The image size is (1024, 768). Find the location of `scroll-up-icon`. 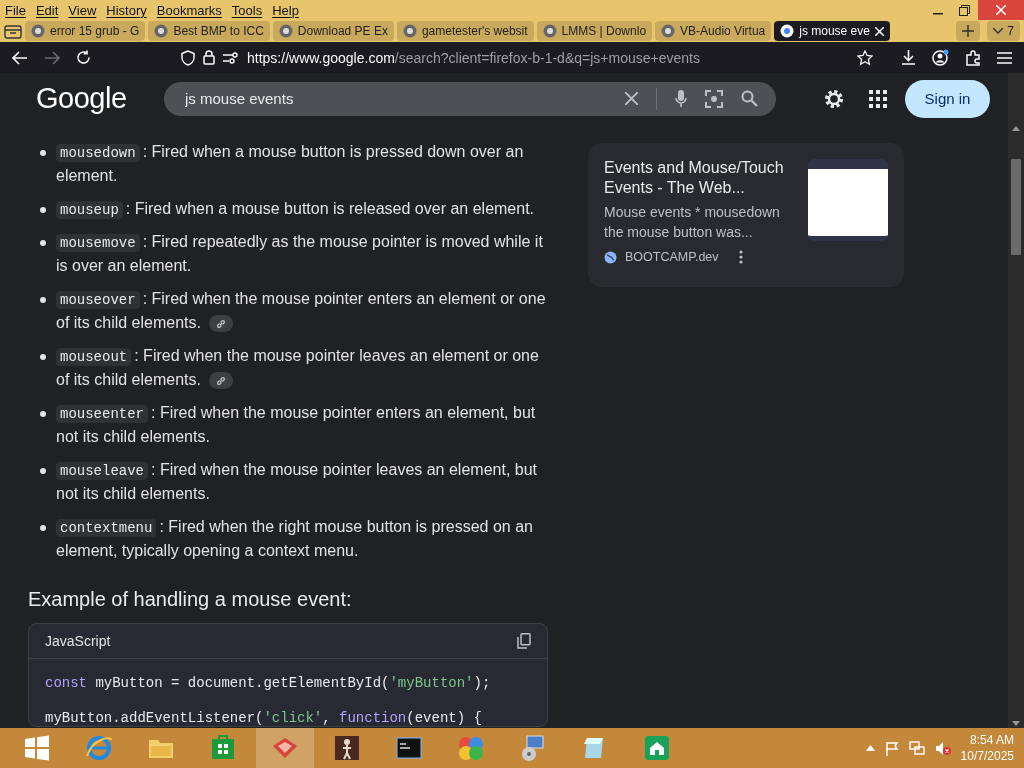

scroll-up-icon is located at coordinates (1016, 128).